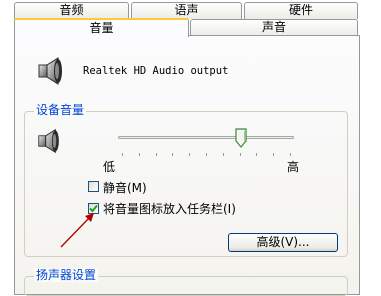 This screenshot has height=296, width=381. What do you see at coordinates (77, 230) in the screenshot?
I see `annotation-arrow-icon` at bounding box center [77, 230].